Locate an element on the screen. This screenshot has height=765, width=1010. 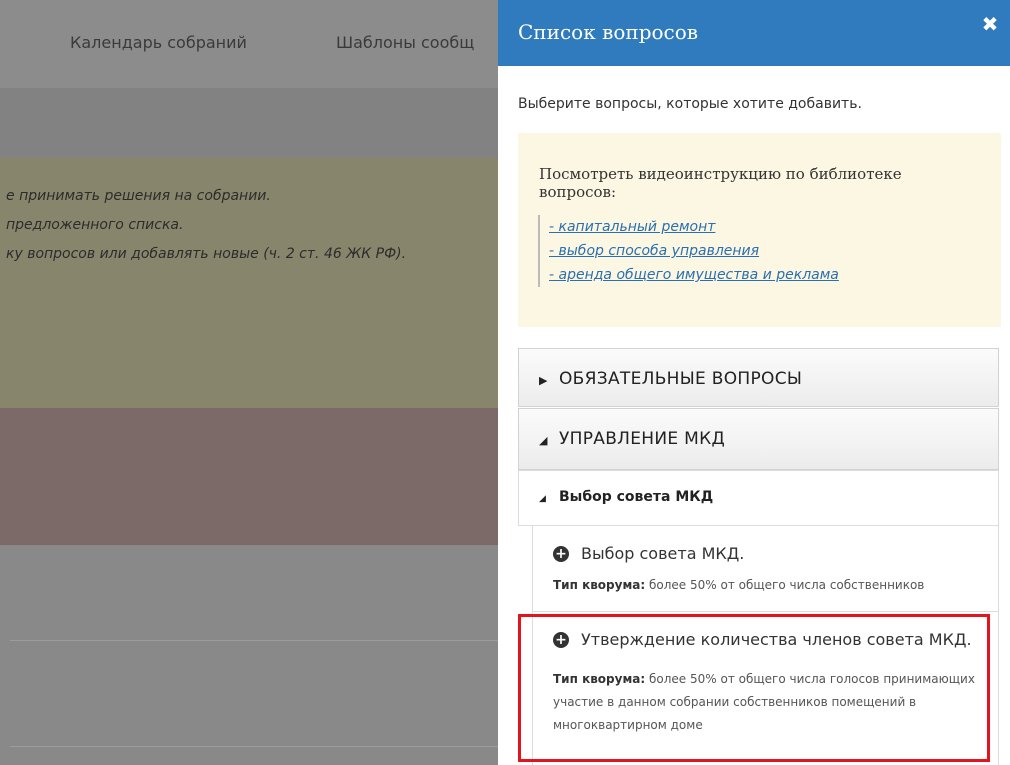
info-line: е принимать решения на собрании. is located at coordinates (138, 196).